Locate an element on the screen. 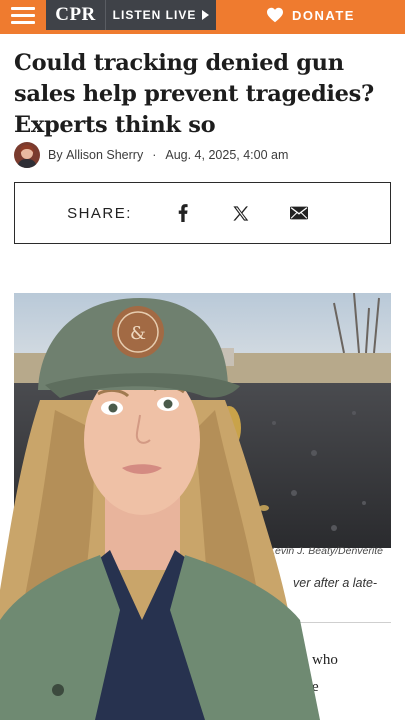 Image resolution: width=405 pixels, height=720 pixels. cpr-logo: CPR is located at coordinates (76, 15).